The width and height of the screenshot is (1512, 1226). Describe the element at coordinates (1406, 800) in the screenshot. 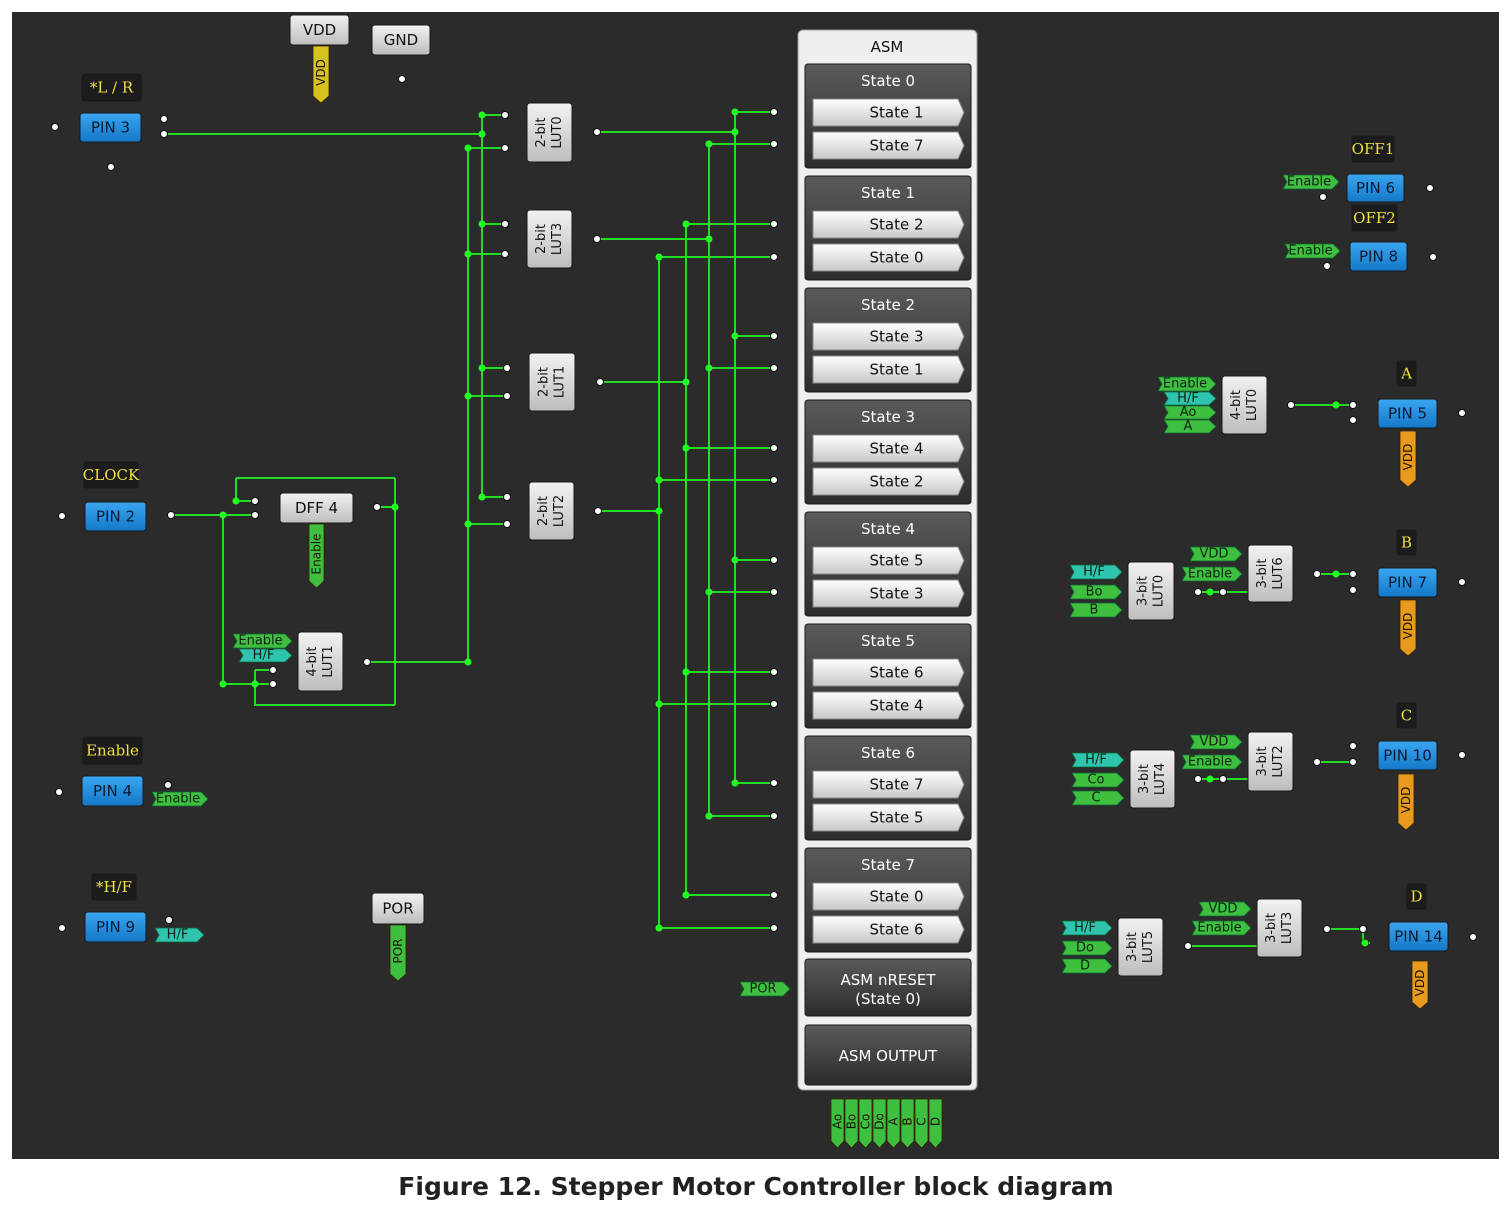

I see `pin10-vdd-tag-label: VDD` at that location.